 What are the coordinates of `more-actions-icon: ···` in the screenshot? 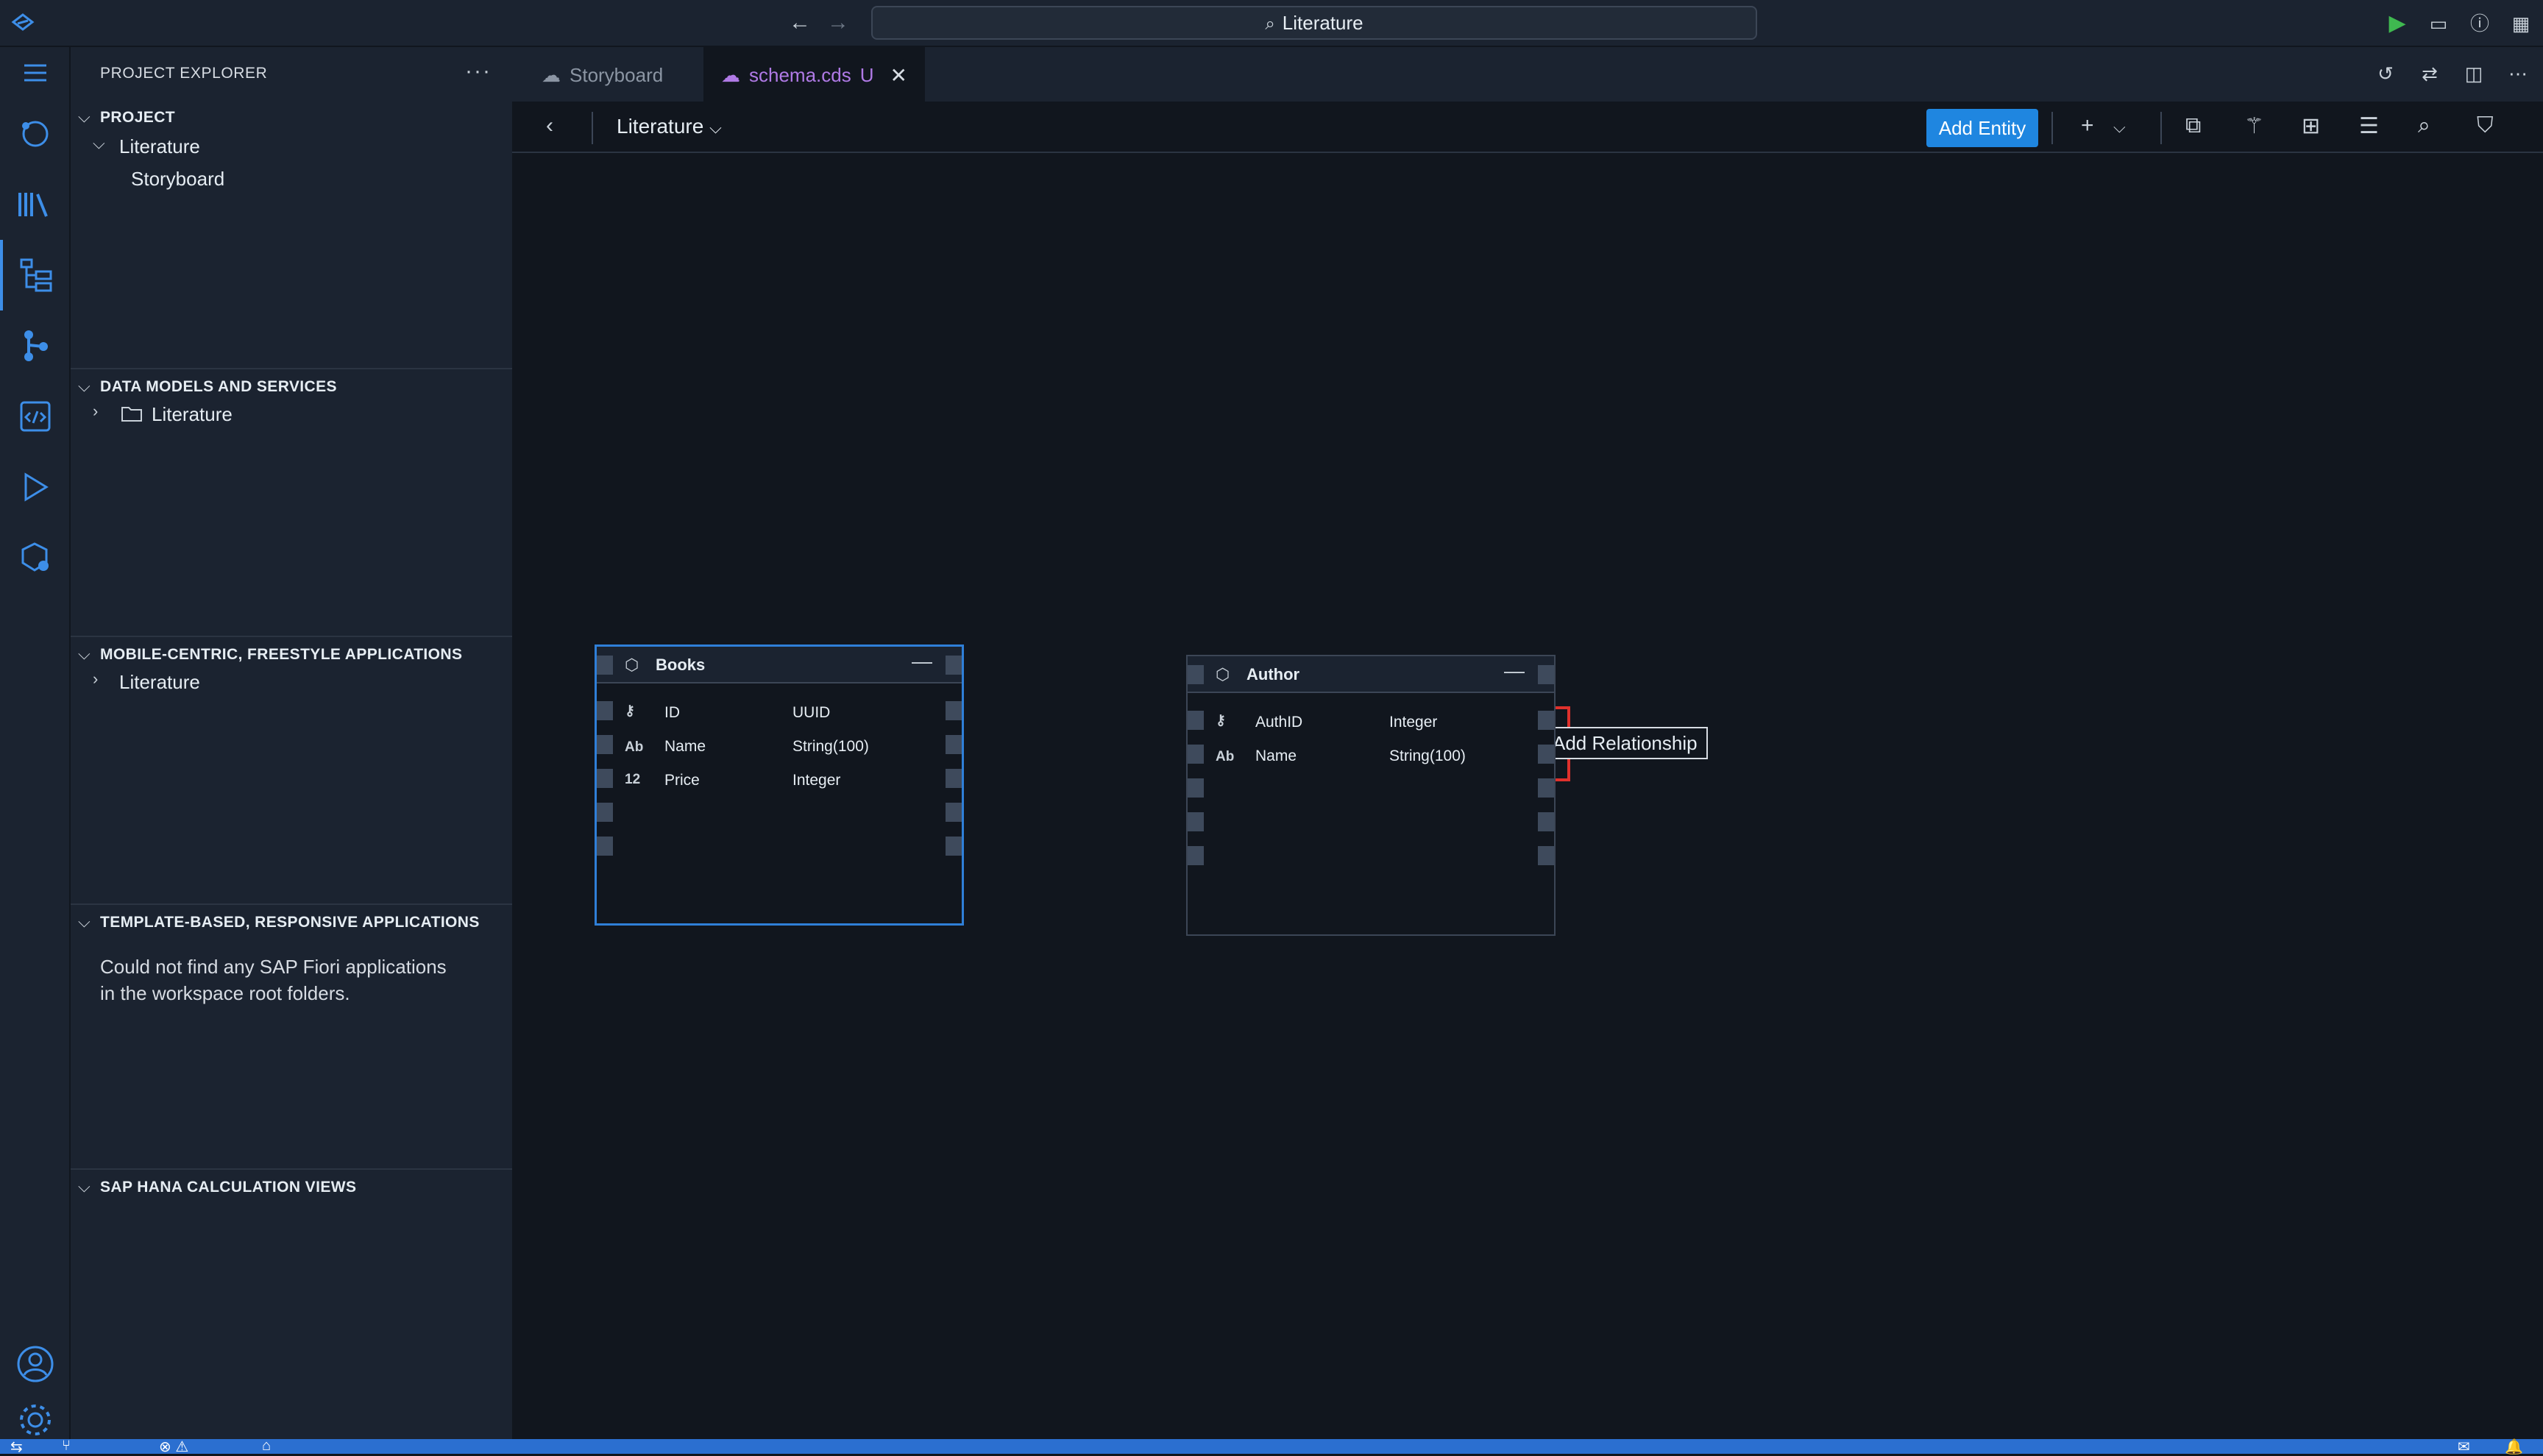 It's located at (478, 72).